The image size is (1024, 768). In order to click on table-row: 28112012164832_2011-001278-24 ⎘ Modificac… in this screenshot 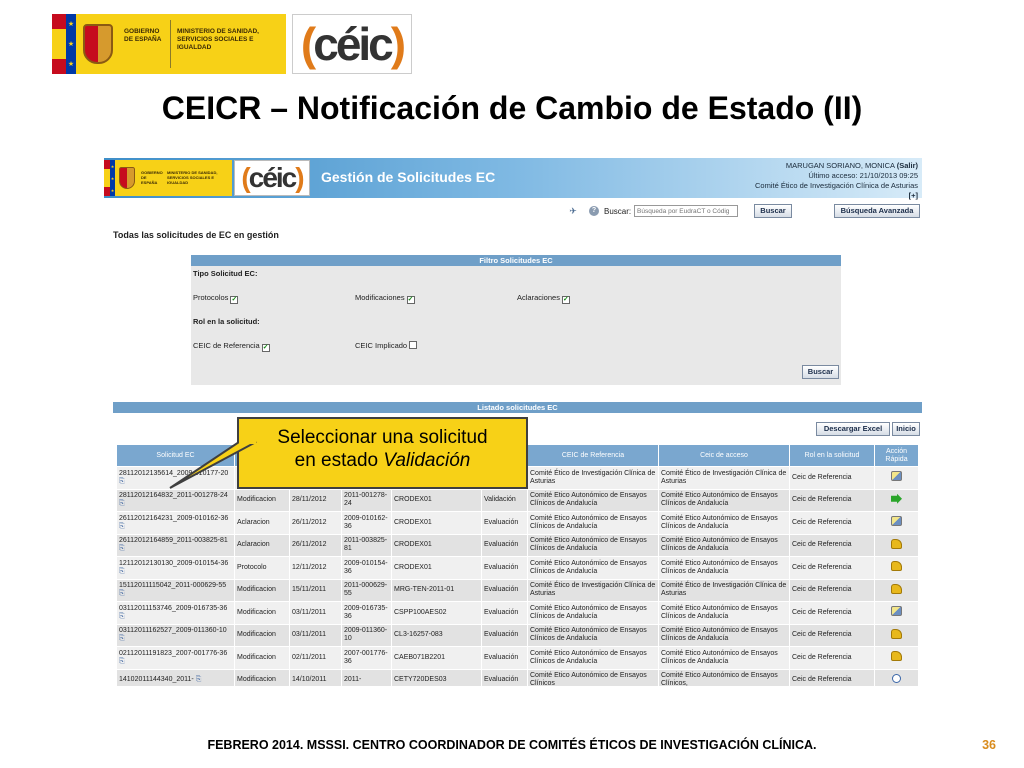, I will do `click(517, 500)`.